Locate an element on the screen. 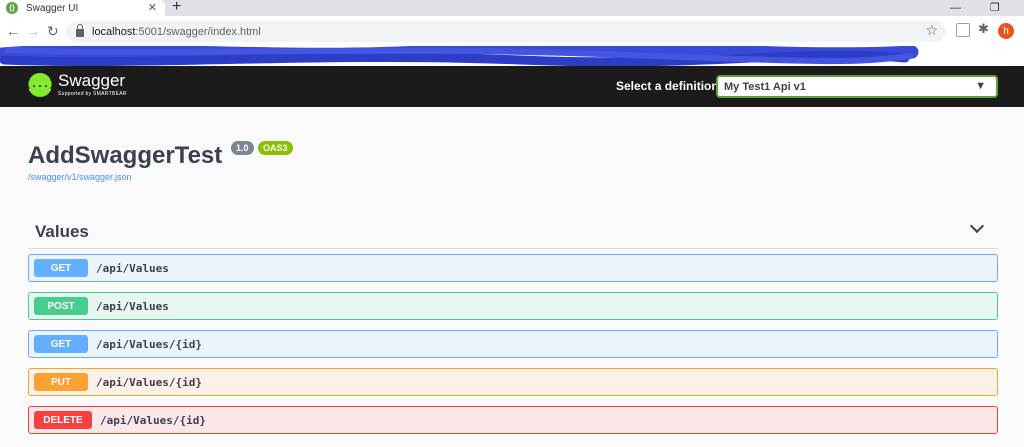  lock-icon is located at coordinates (80, 30).